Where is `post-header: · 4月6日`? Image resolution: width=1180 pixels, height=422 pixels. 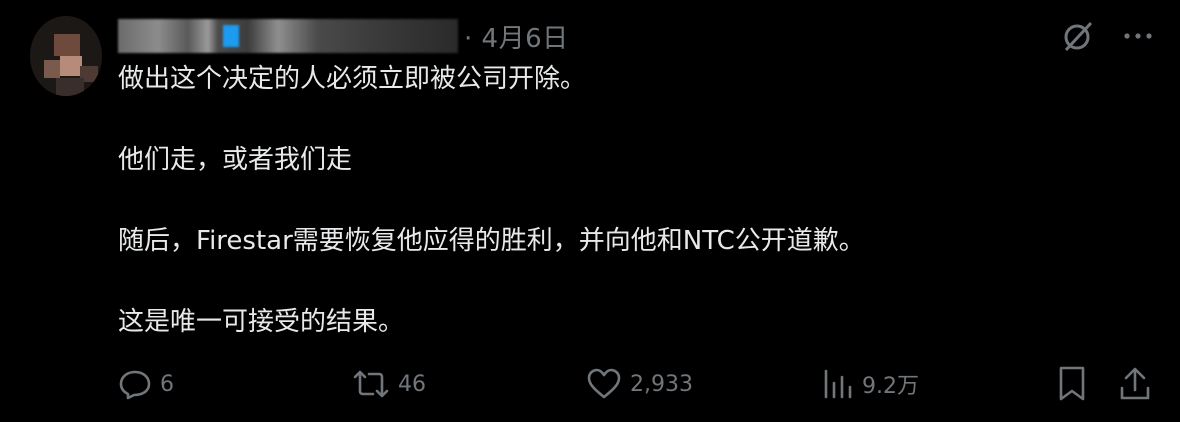 post-header: · 4月6日 is located at coordinates (343, 36).